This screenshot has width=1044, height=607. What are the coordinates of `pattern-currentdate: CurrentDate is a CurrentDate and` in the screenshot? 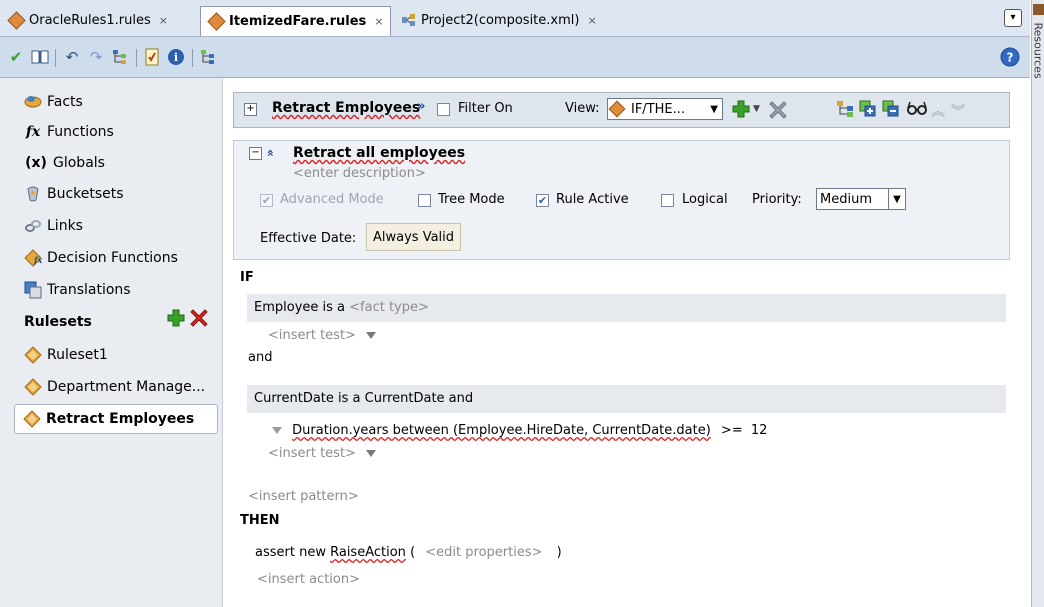 It's located at (363, 398).